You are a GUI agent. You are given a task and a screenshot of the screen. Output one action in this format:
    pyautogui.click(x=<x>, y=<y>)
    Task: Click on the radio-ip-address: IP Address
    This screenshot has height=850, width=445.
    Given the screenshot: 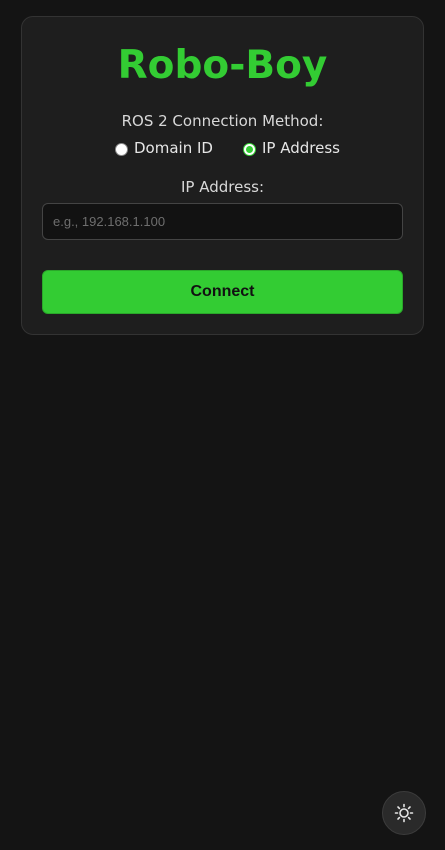 What is the action you would take?
    pyautogui.click(x=291, y=148)
    